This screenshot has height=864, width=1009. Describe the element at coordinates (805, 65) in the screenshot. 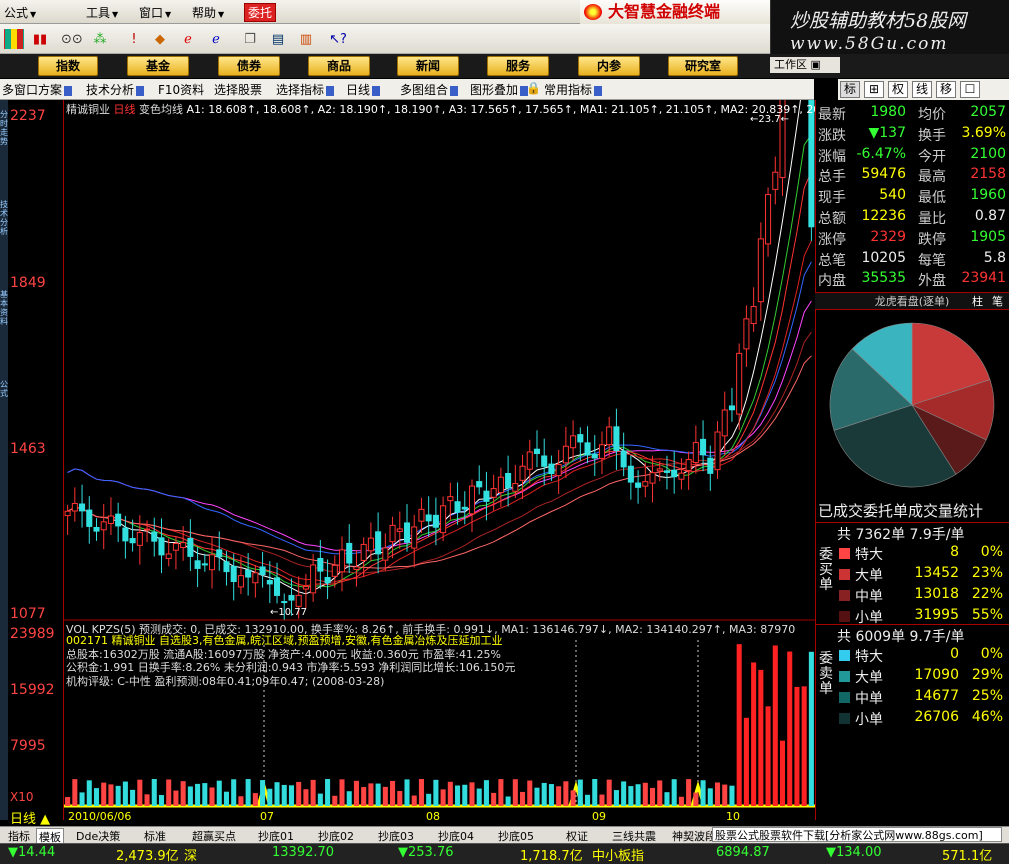

I see `workarea-tab: 工作区 ▣` at that location.